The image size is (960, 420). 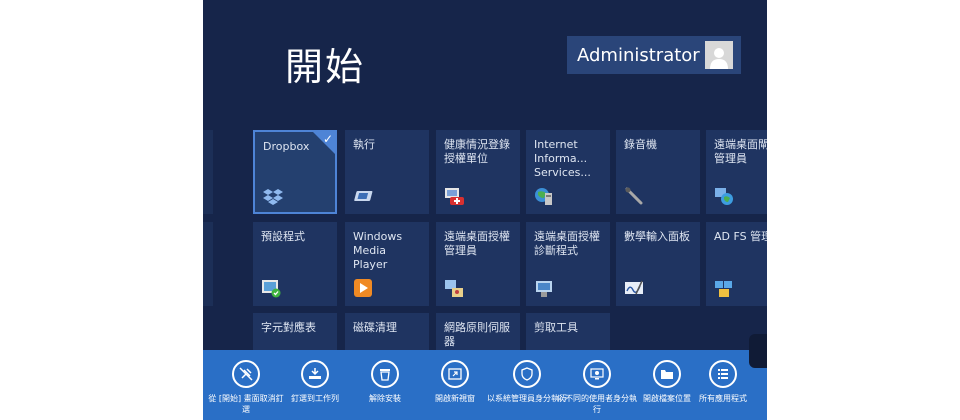 I want to click on shield-icon, so click(x=527, y=374).